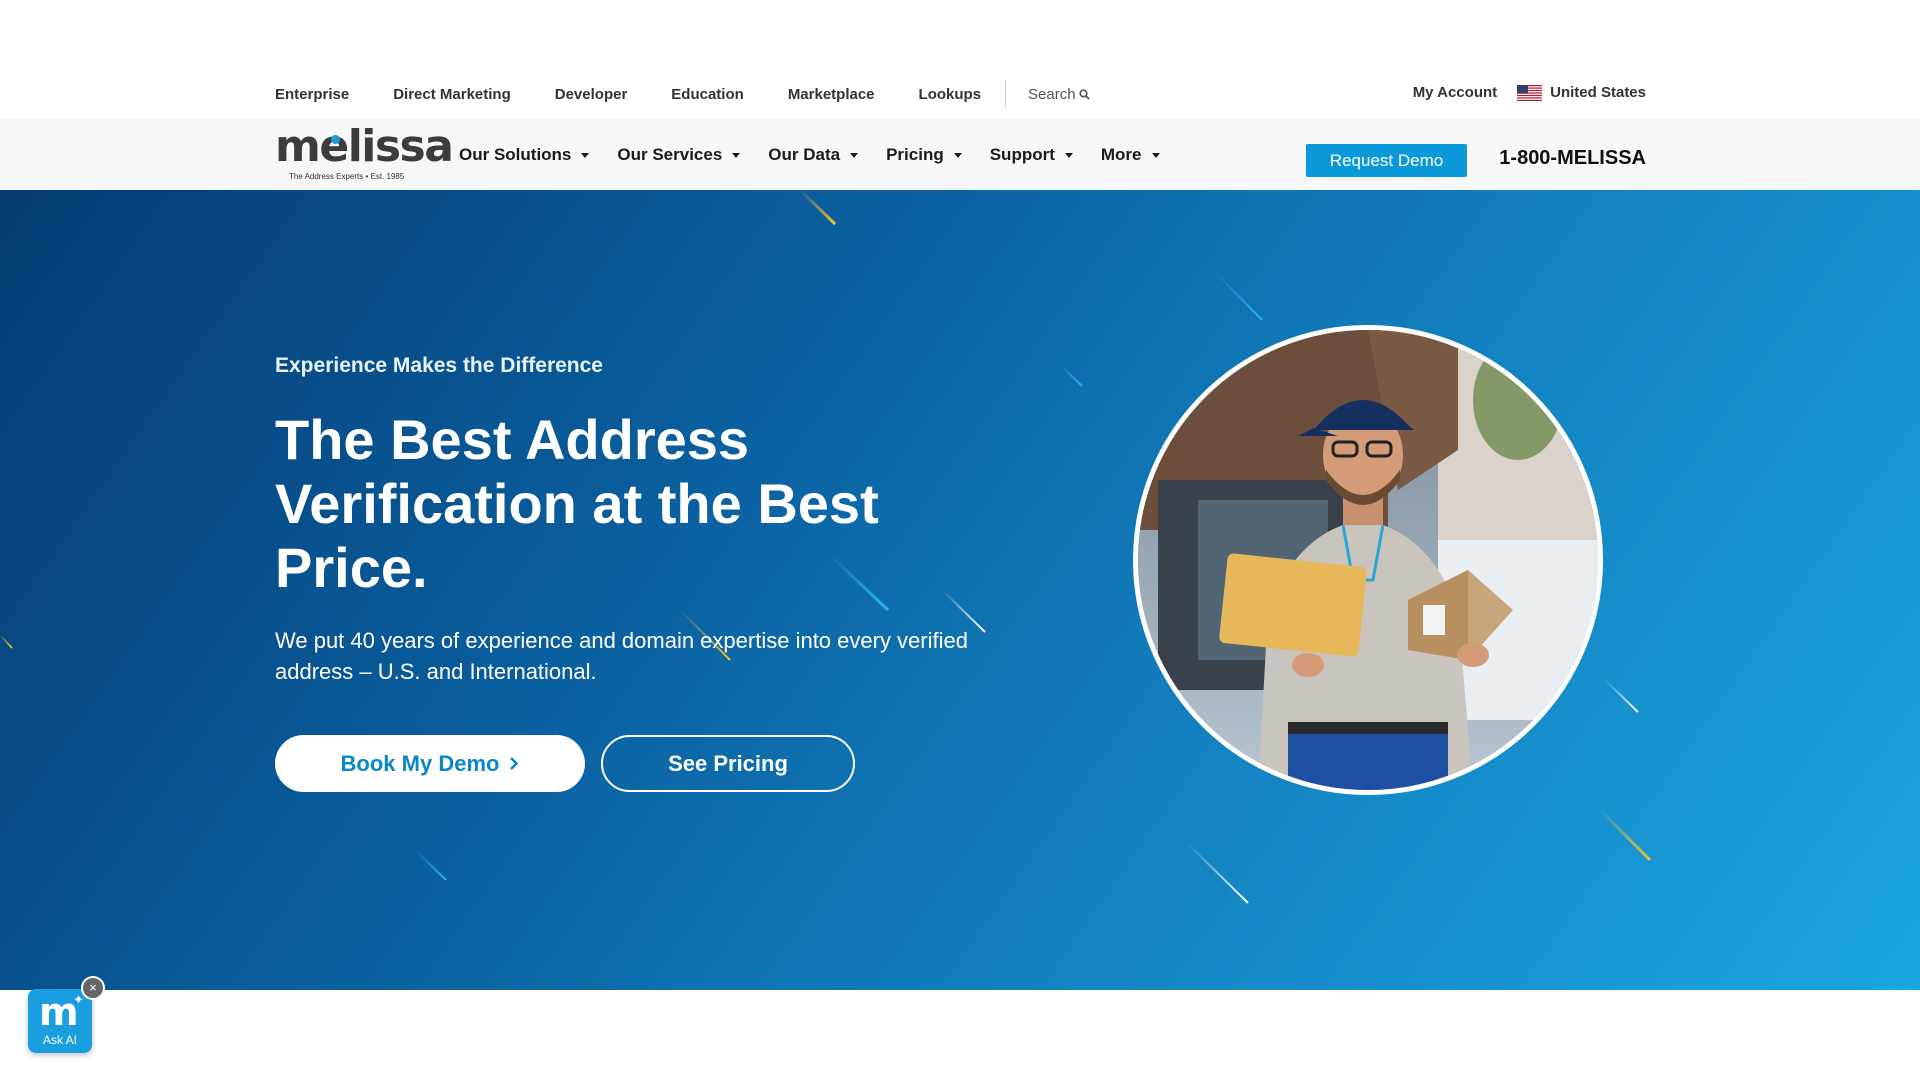 The width and height of the screenshot is (1920, 1080). What do you see at coordinates (950, 94) in the screenshot?
I see `utility-link-lookups: Lookups` at bounding box center [950, 94].